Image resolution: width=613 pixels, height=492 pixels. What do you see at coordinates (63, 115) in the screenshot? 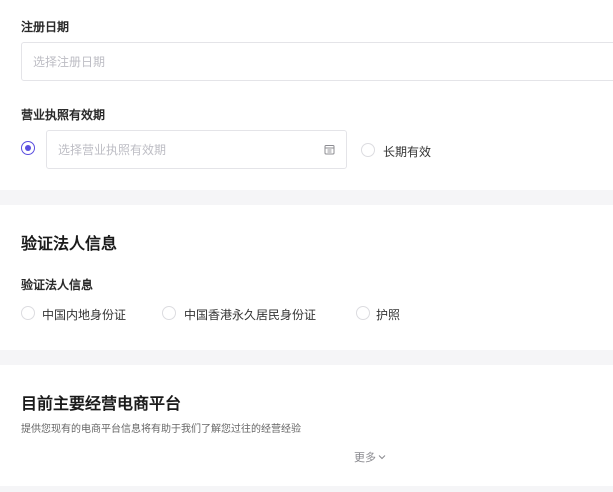
I see `license-validity-label: 营业执照有效期` at bounding box center [63, 115].